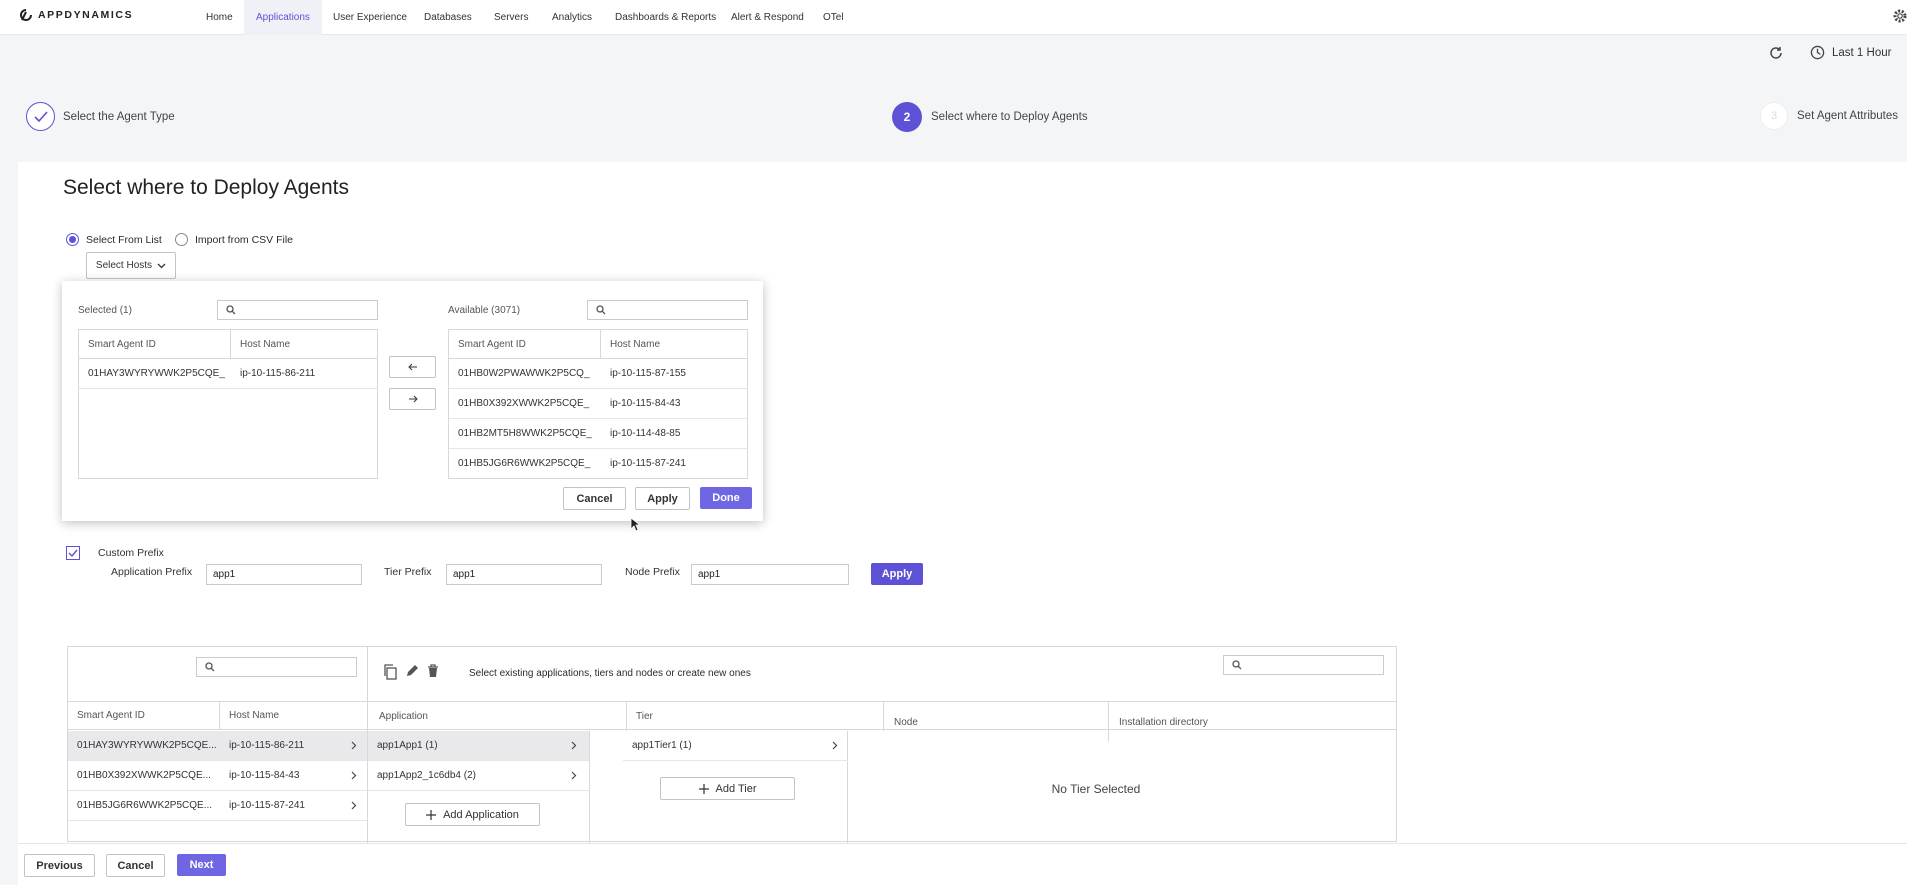  What do you see at coordinates (124, 239) in the screenshot?
I see `radio-label: Select From List` at bounding box center [124, 239].